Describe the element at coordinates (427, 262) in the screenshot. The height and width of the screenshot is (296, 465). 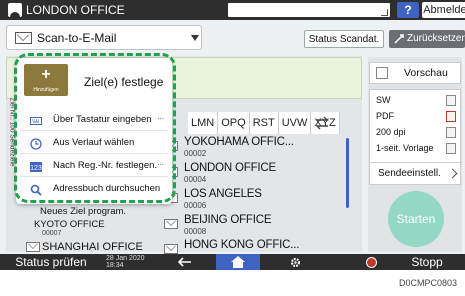
I see `stop-button: Stopp` at that location.